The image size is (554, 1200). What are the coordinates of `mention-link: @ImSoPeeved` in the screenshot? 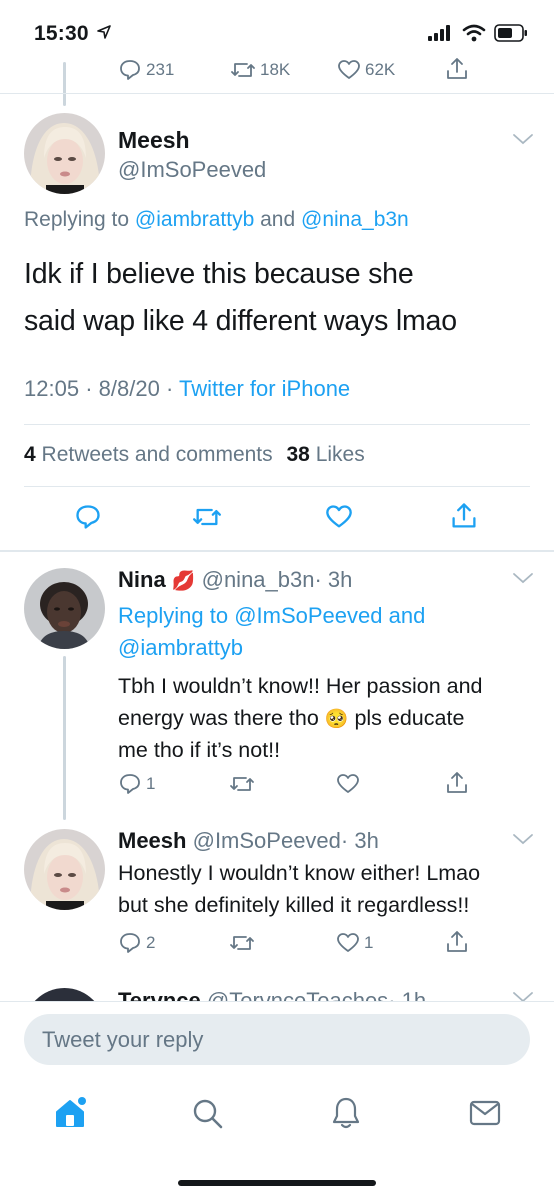 It's located at (308, 615).